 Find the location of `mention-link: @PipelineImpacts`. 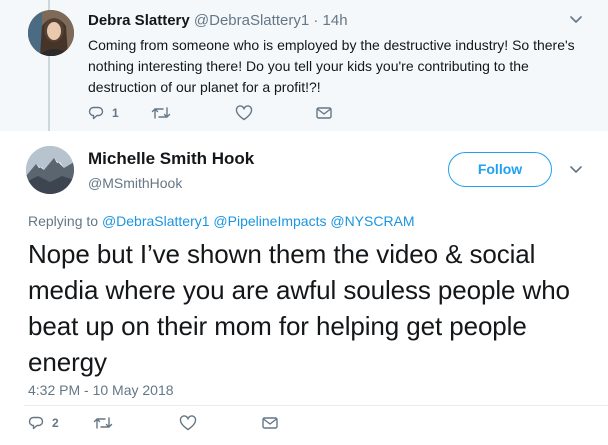

mention-link: @PipelineImpacts is located at coordinates (269, 221).